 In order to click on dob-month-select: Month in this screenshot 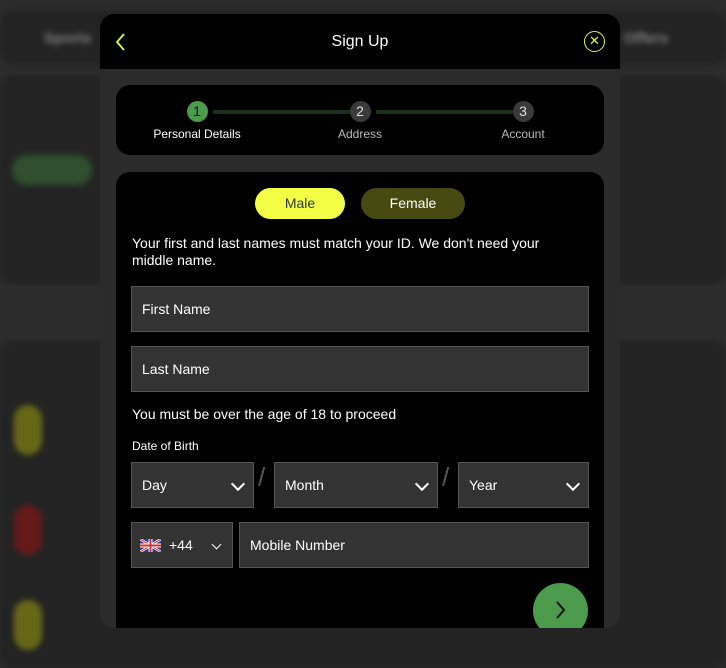, I will do `click(356, 485)`.